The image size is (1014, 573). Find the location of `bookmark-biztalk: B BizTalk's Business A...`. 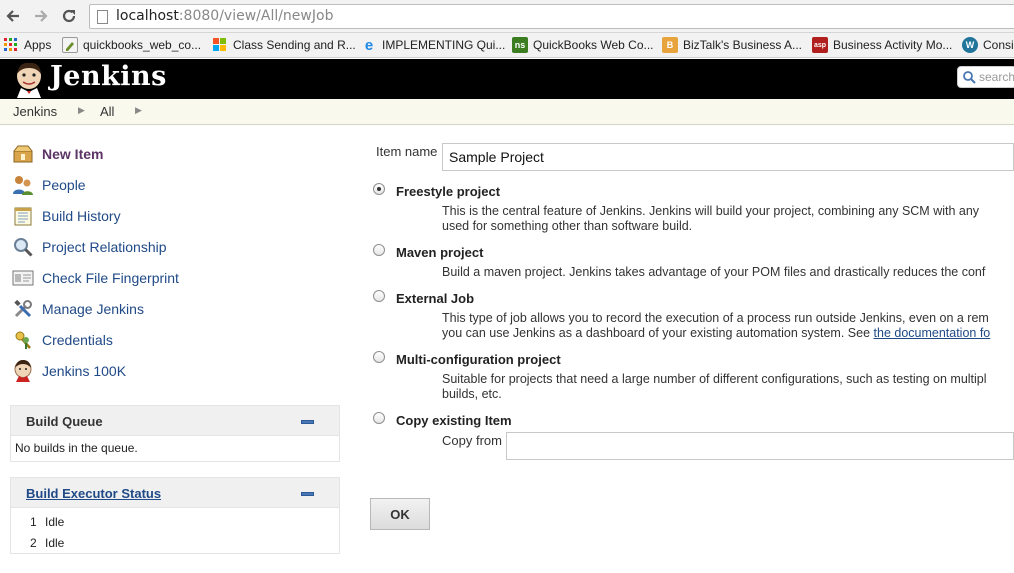

bookmark-biztalk: B BizTalk's Business A... is located at coordinates (732, 45).